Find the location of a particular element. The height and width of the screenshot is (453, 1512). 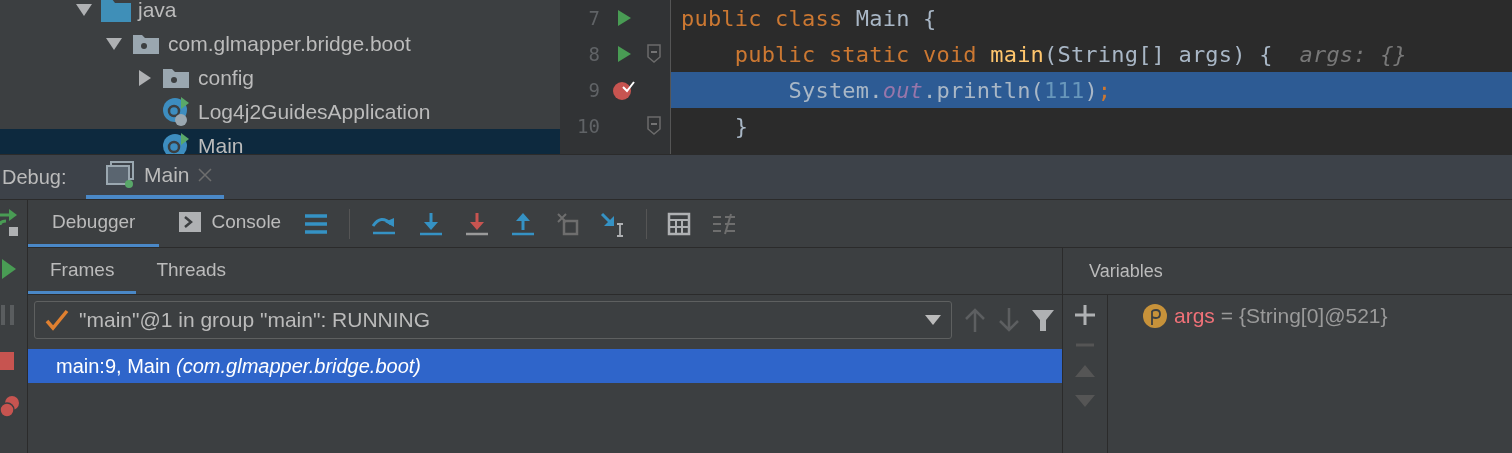

frame-row: main:9, Main (com.glmapper.bridge.boot) is located at coordinates (545, 366).